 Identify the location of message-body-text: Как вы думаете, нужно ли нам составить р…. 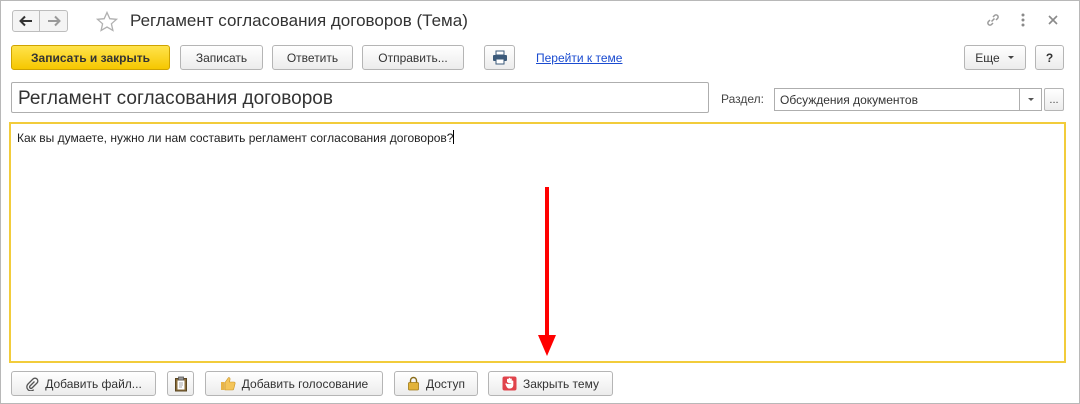
(235, 138).